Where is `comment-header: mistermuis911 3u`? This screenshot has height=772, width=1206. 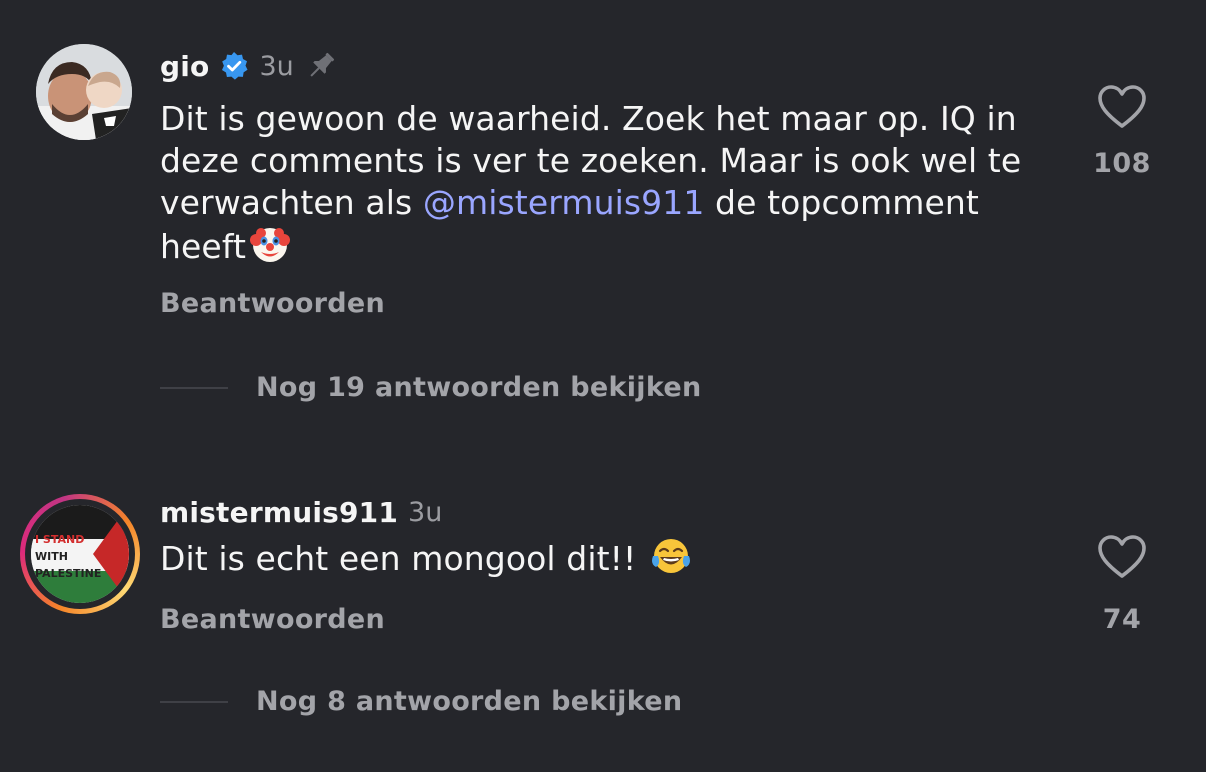 comment-header: mistermuis911 3u is located at coordinates (301, 512).